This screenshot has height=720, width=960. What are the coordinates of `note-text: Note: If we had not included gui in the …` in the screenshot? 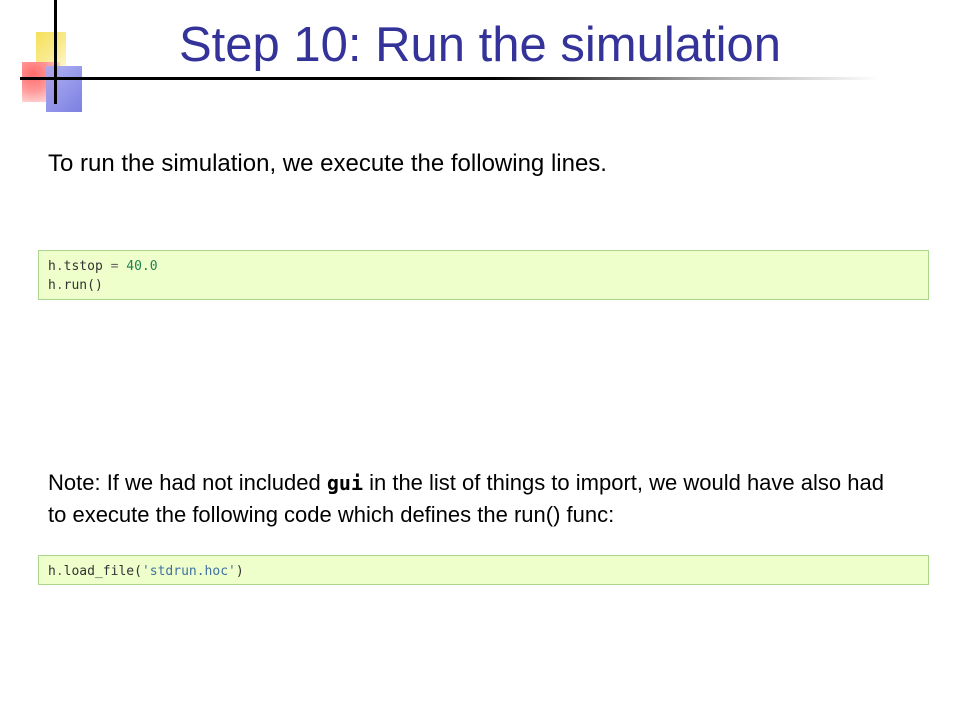 It's located at (473, 499).